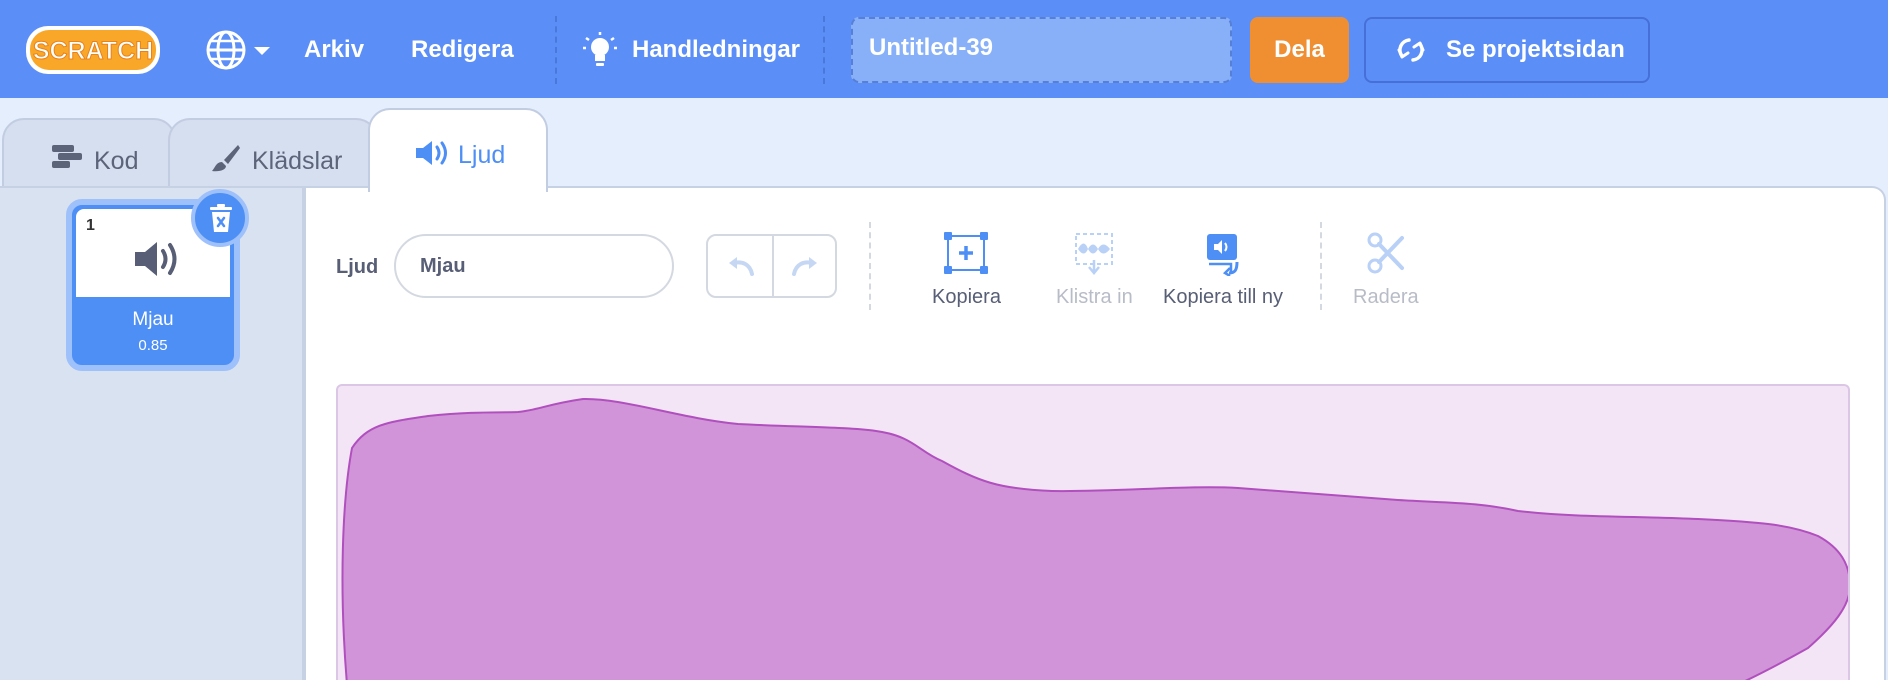 Image resolution: width=1888 pixels, height=680 pixels. What do you see at coordinates (462, 50) in the screenshot?
I see `menu-edit: Redigera` at bounding box center [462, 50].